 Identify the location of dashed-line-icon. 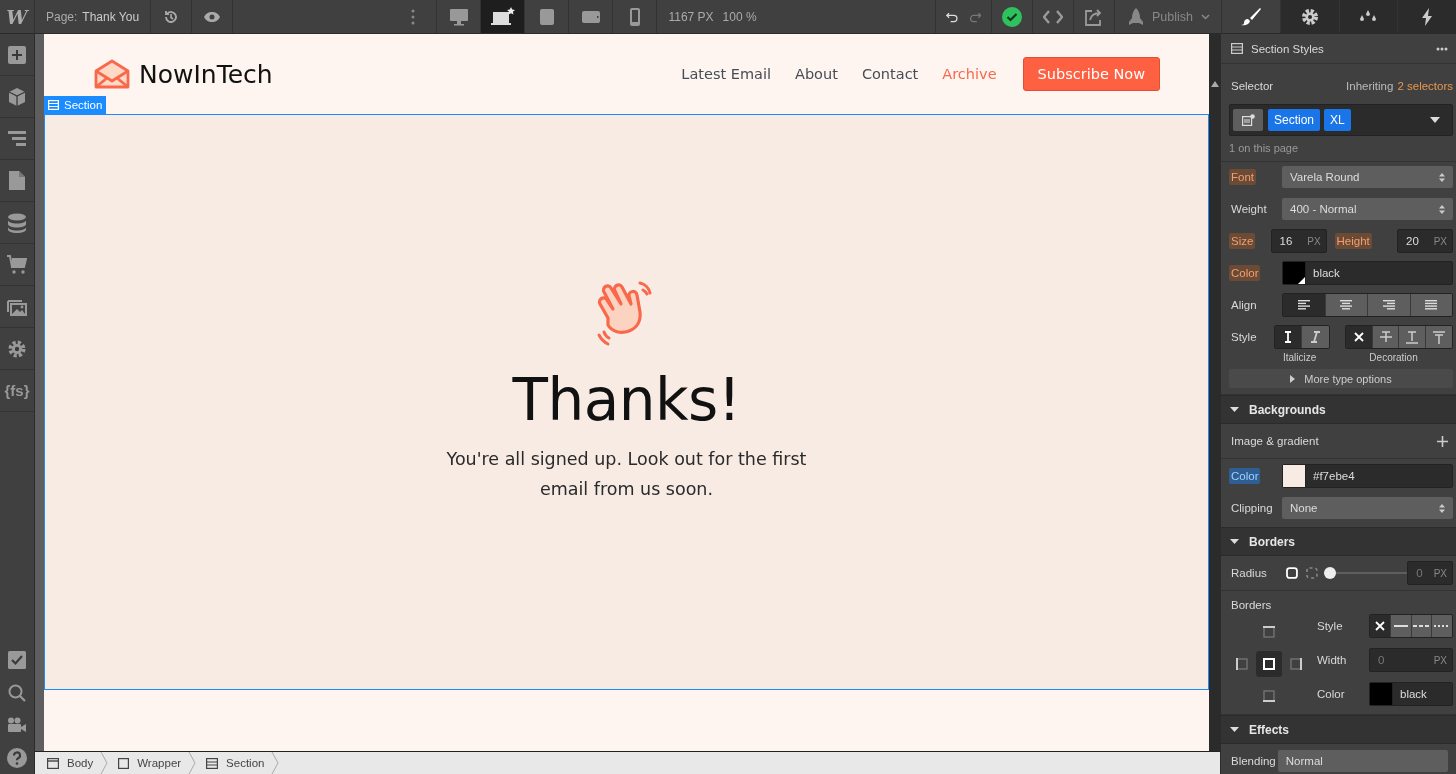
(1421, 626).